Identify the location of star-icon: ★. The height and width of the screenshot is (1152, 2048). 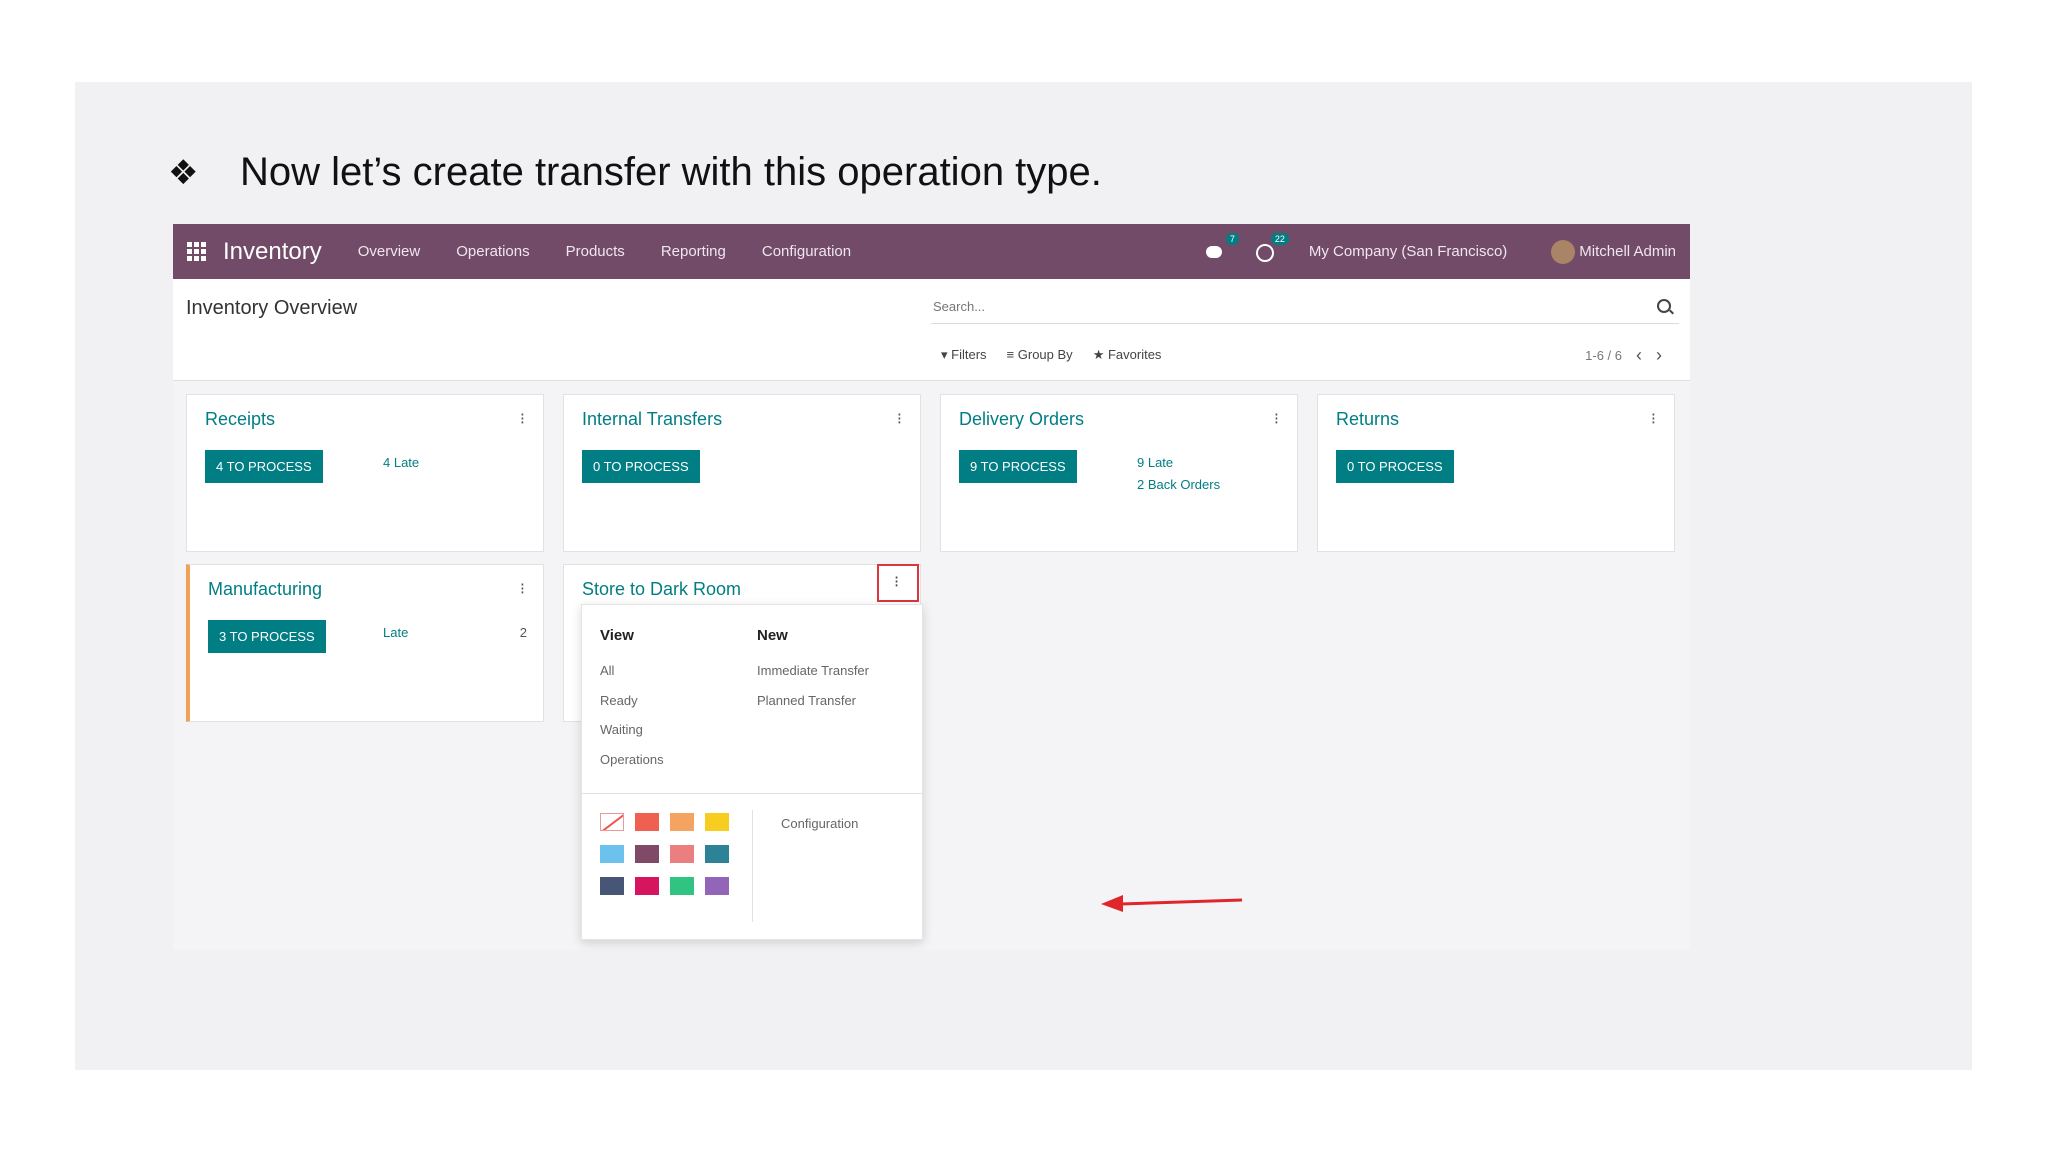
(1098, 354).